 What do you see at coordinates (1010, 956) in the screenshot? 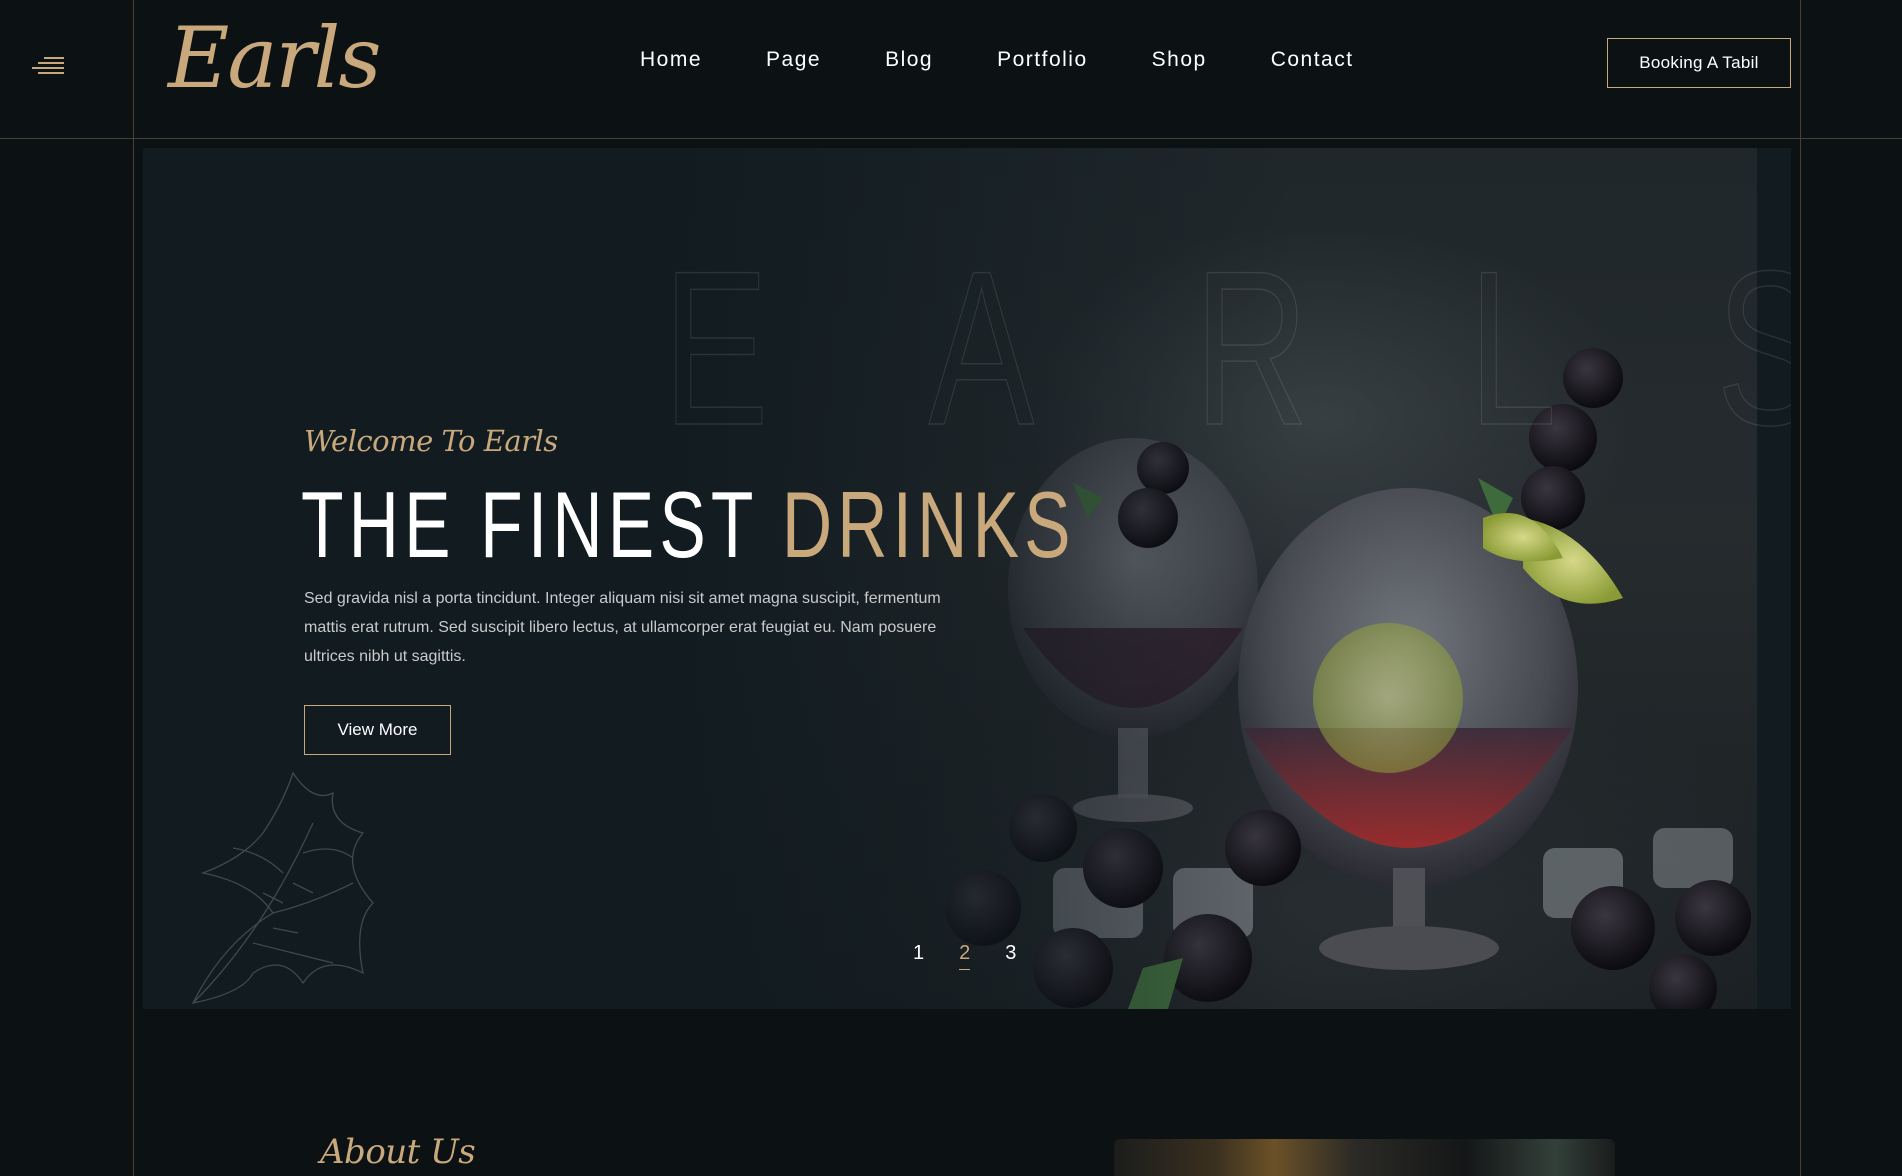
I see `slide-dot-3: 3` at bounding box center [1010, 956].